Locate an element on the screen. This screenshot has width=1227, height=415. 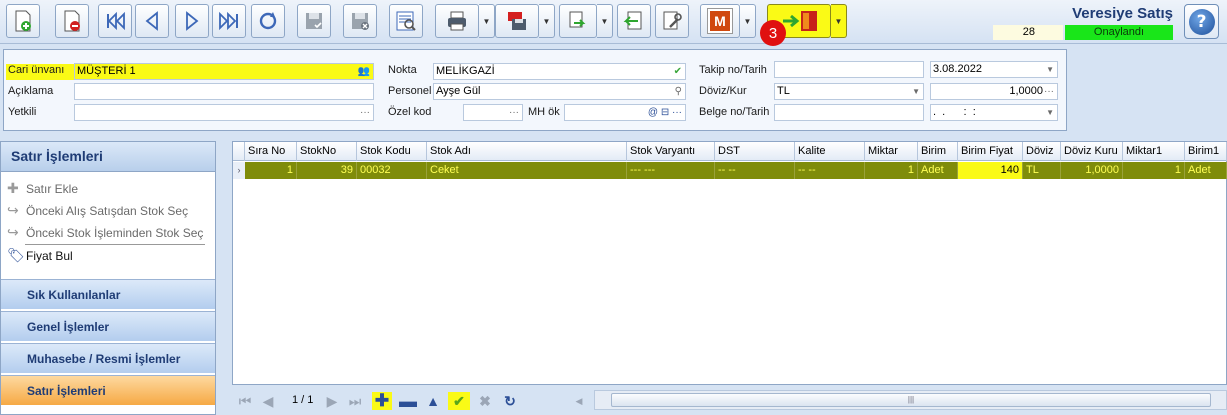
group-muhasebe: Muhasebe / Resmi İşlemler is located at coordinates (108, 358).